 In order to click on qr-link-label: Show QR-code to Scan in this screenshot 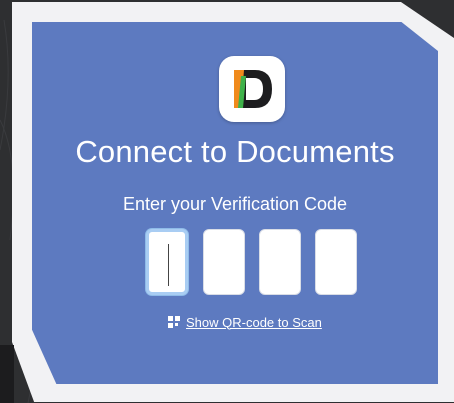, I will do `click(254, 322)`.